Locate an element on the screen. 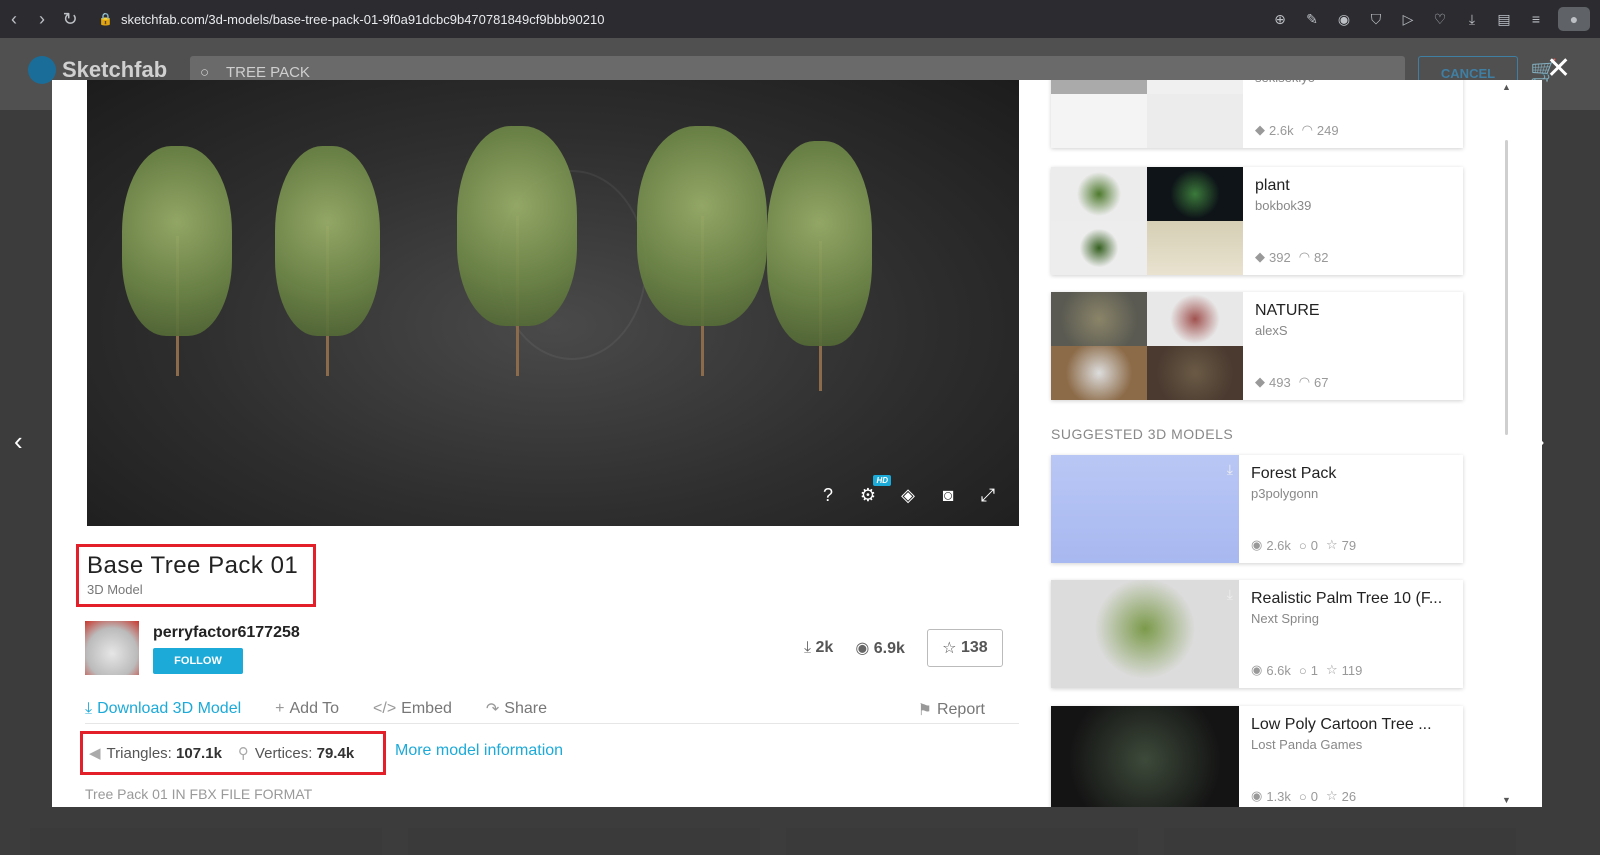  previous-arrow-icon: ‹ is located at coordinates (18, 441).